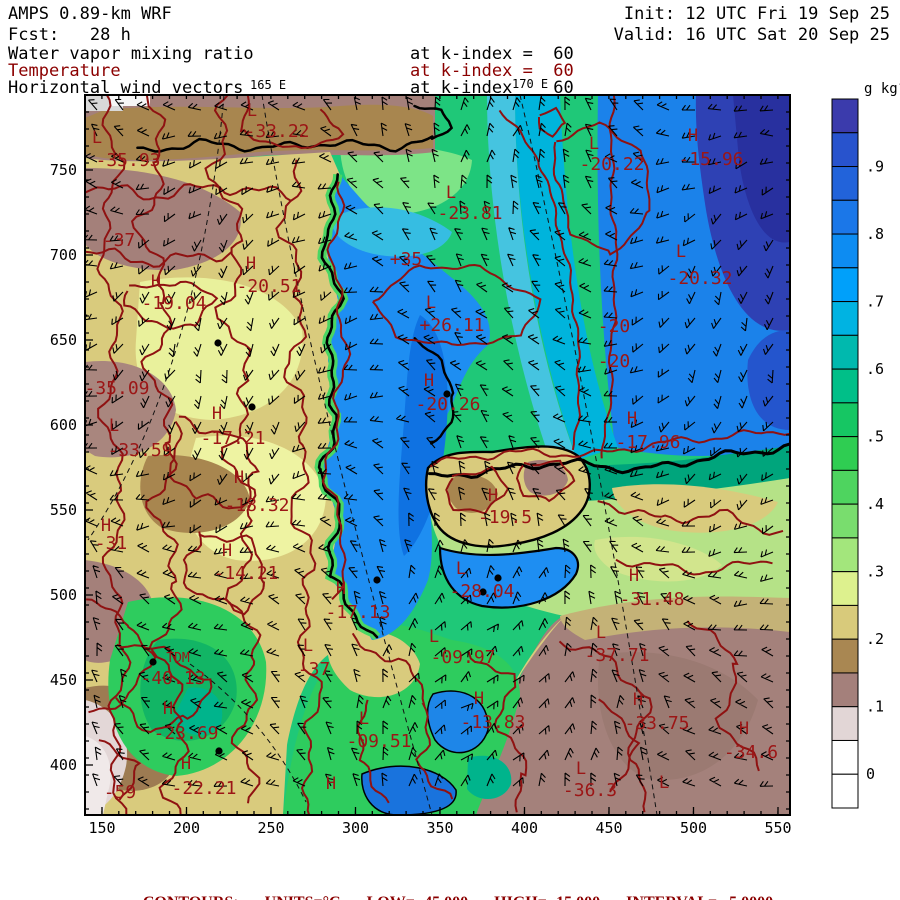 This screenshot has height=900, width=900. I want to click on colorbar-tick-label: .4, so click(875, 504).